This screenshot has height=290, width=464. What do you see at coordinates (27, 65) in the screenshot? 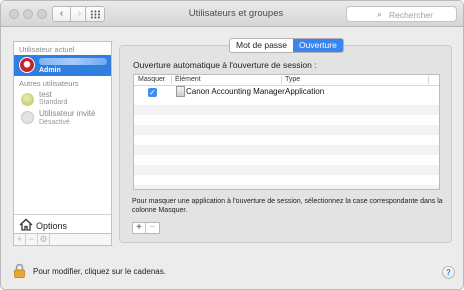
I see `admin-avatar` at bounding box center [27, 65].